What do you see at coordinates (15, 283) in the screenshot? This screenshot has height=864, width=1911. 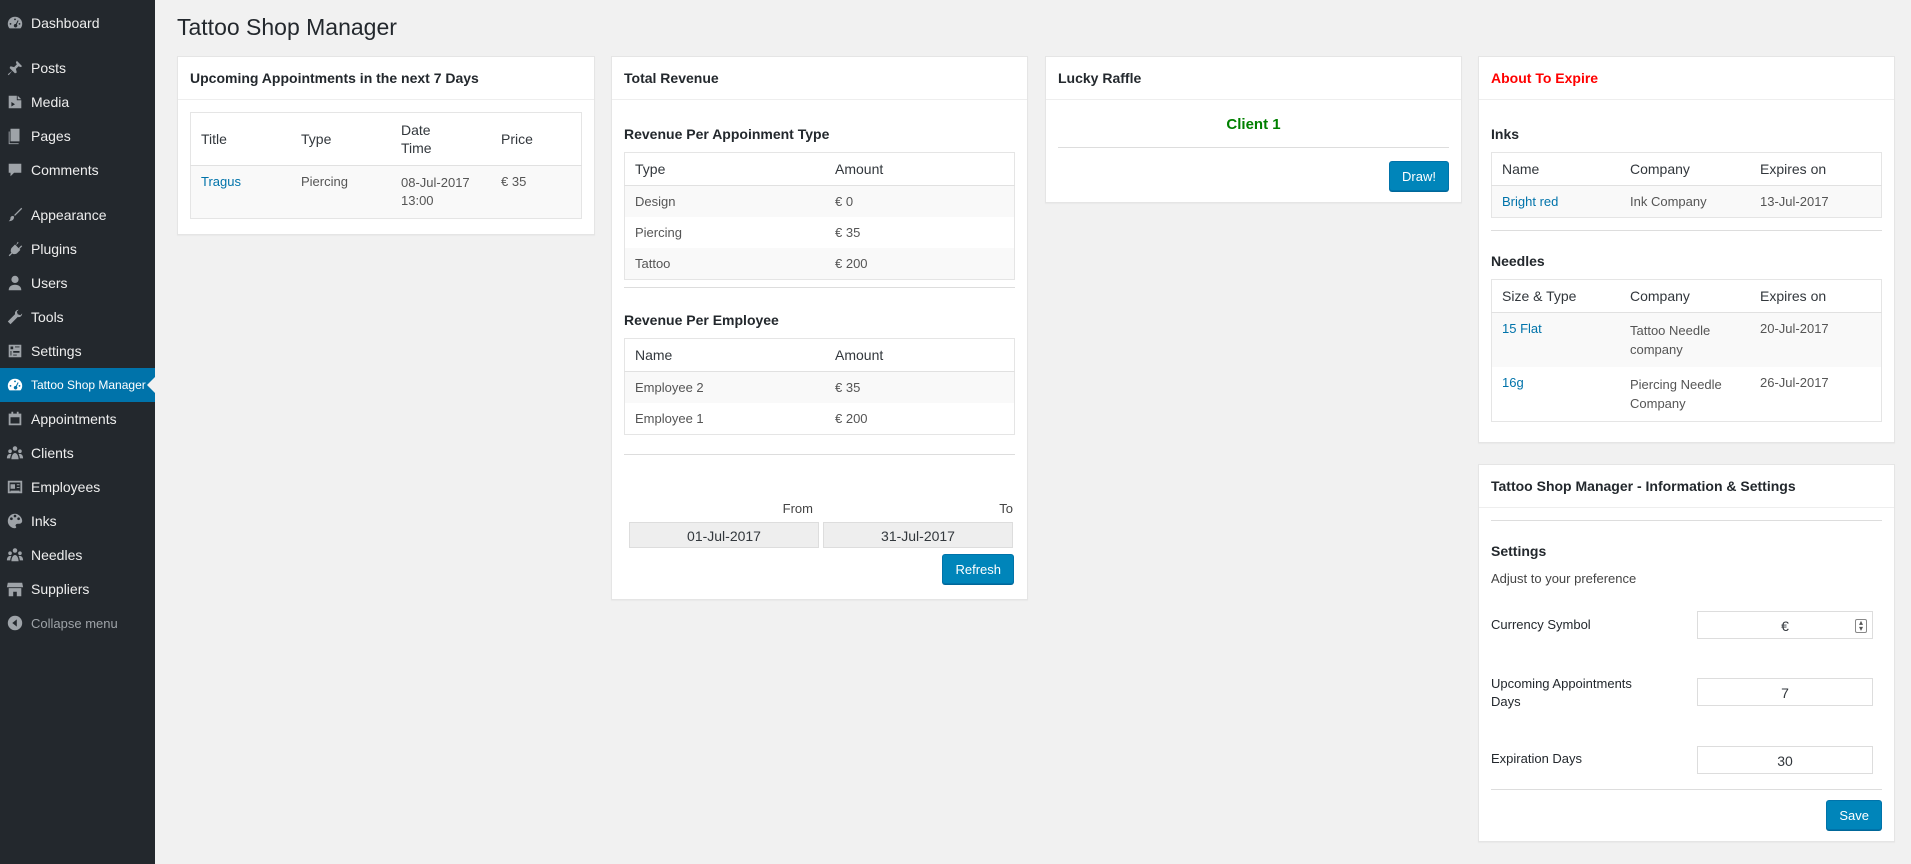 I see `user-icon` at bounding box center [15, 283].